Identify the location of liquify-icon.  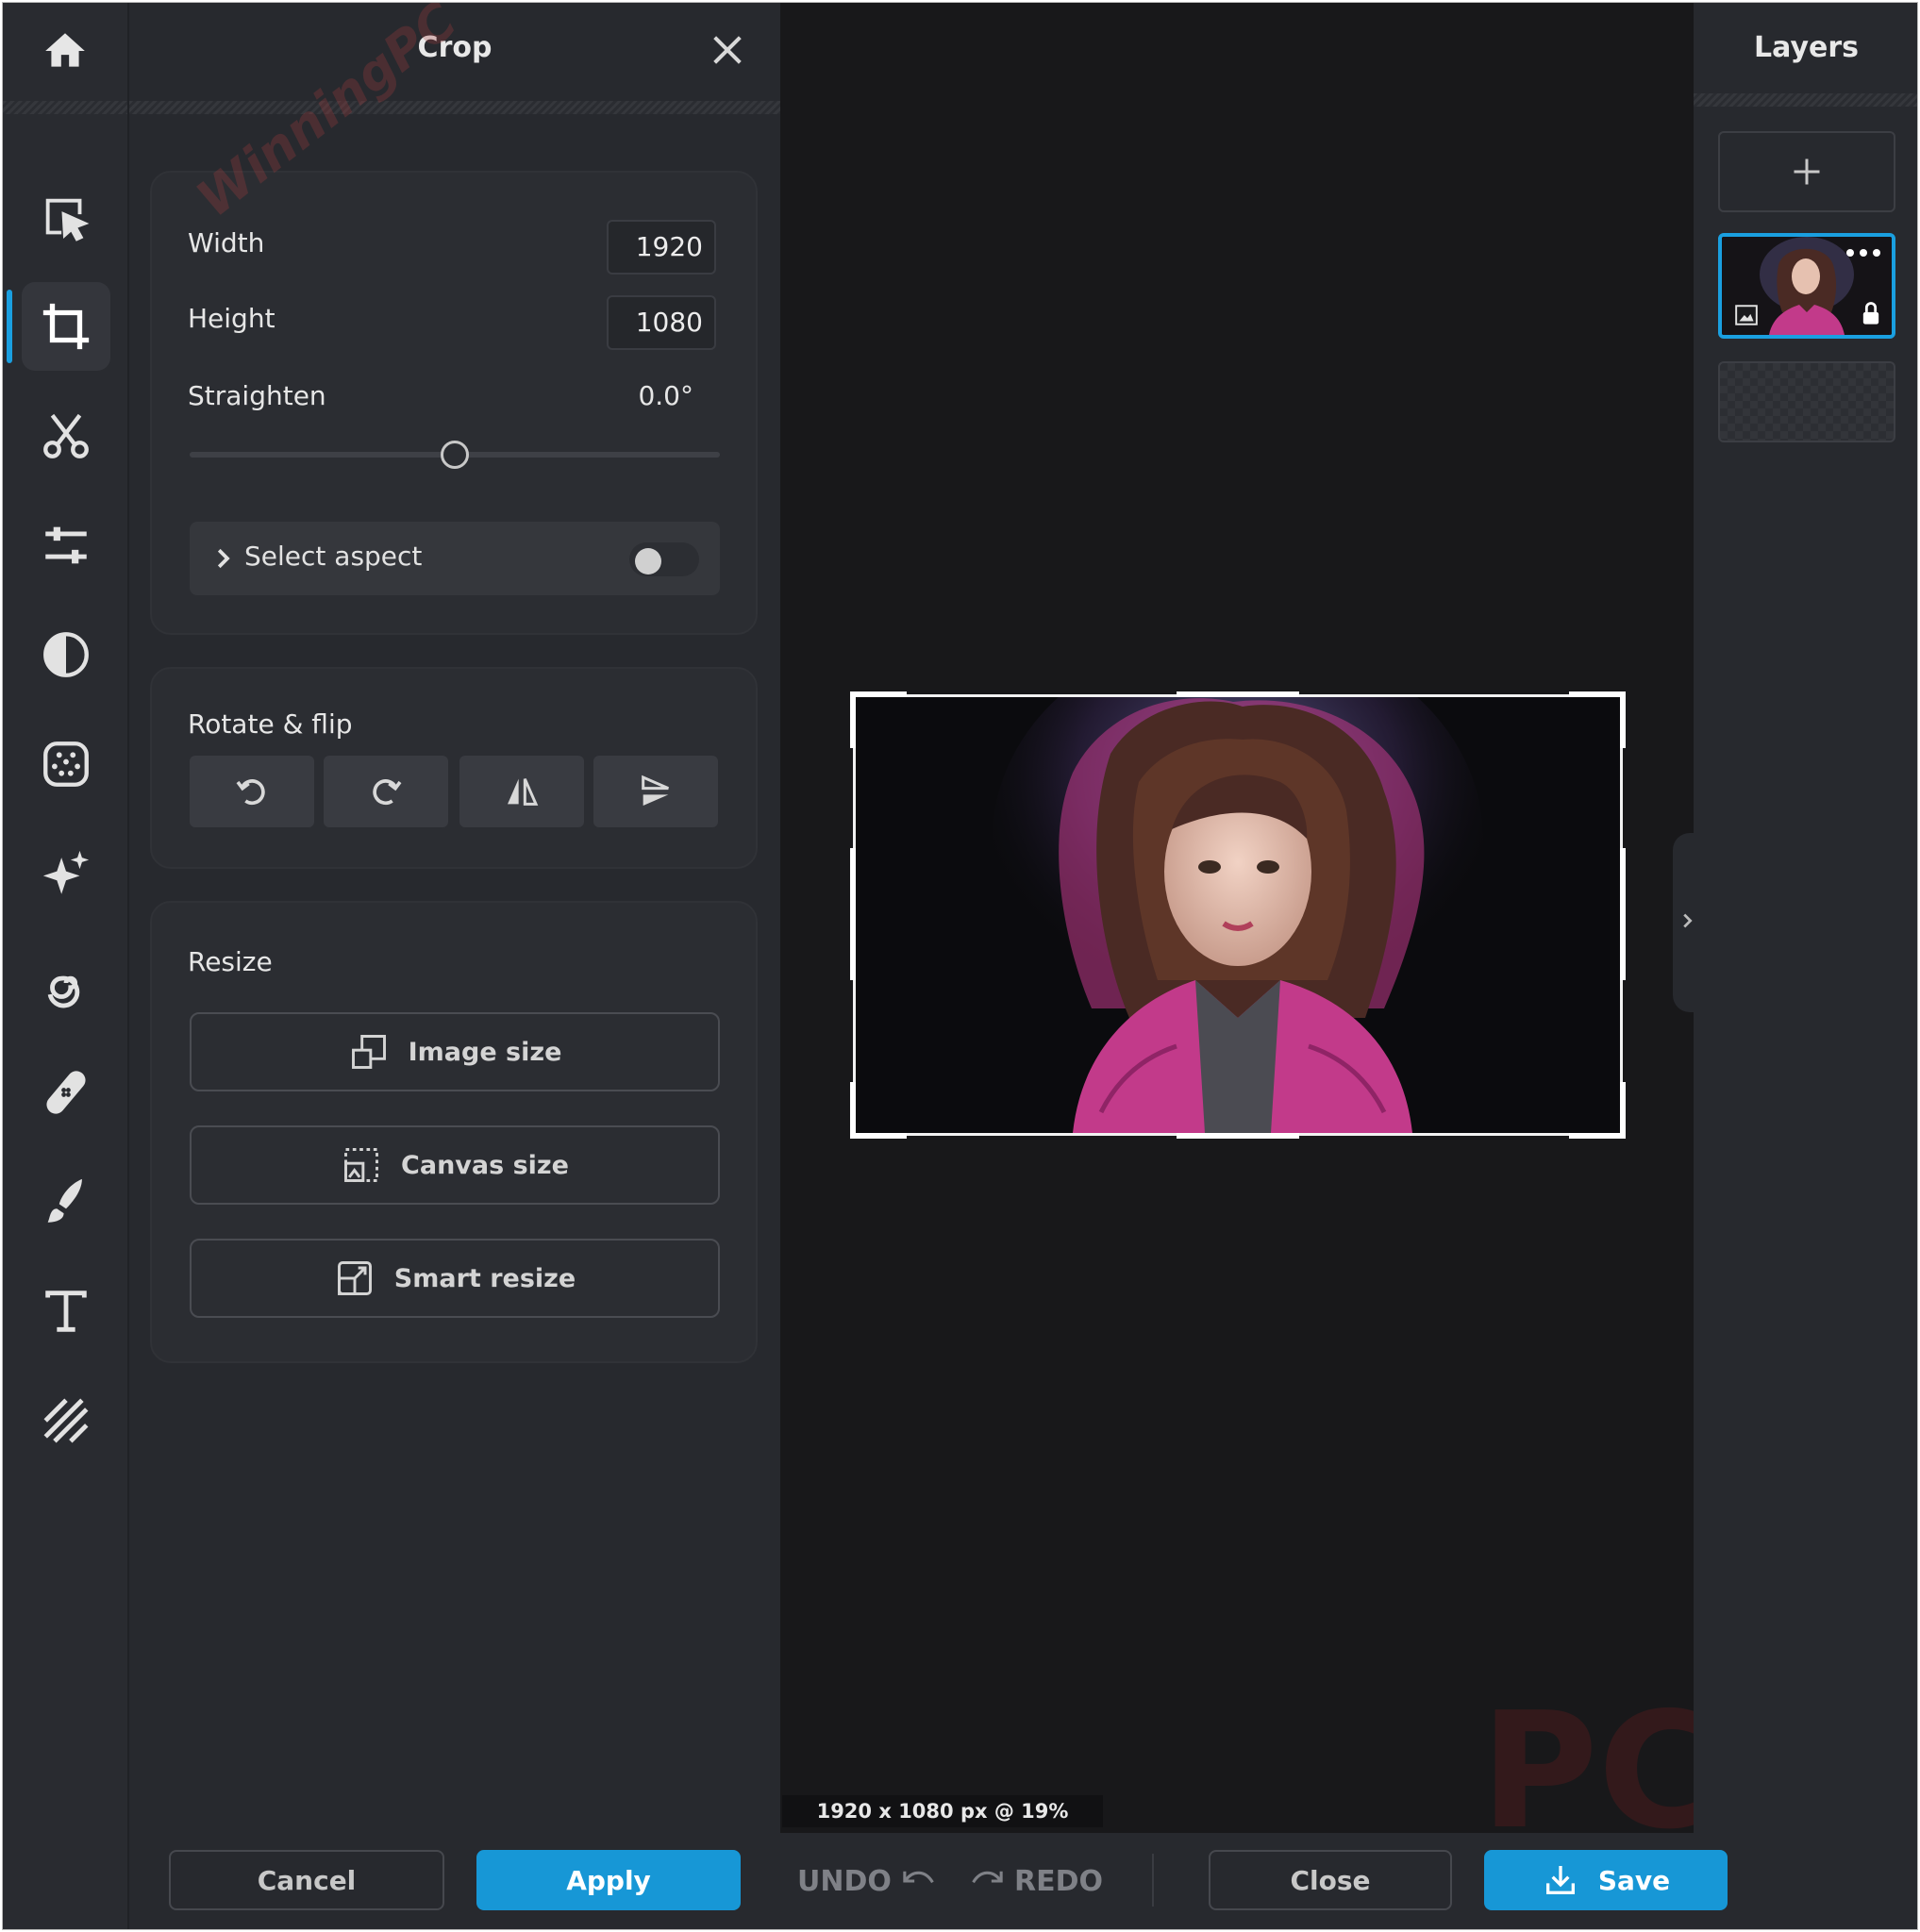
(63, 991).